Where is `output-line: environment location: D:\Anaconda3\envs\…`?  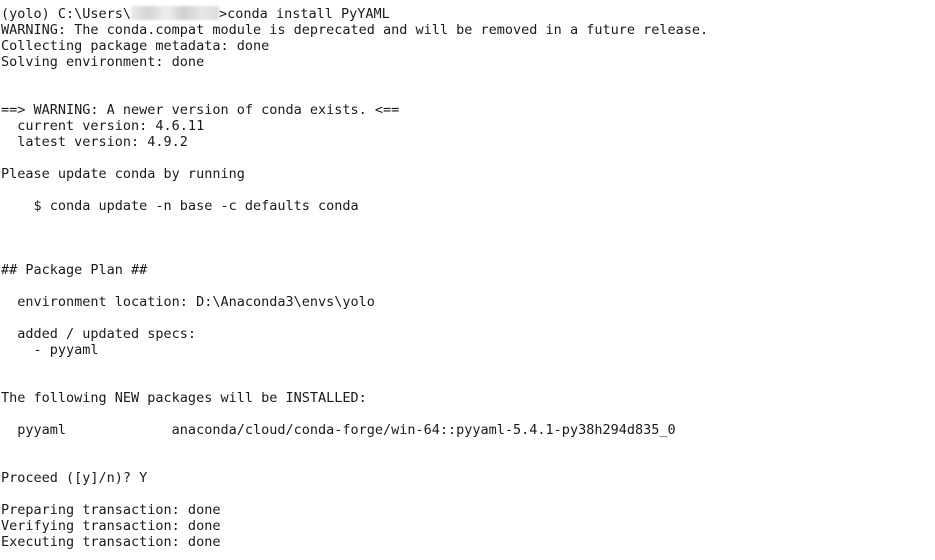
output-line: environment location: D:\Anaconda3\envs\… is located at coordinates (188, 302).